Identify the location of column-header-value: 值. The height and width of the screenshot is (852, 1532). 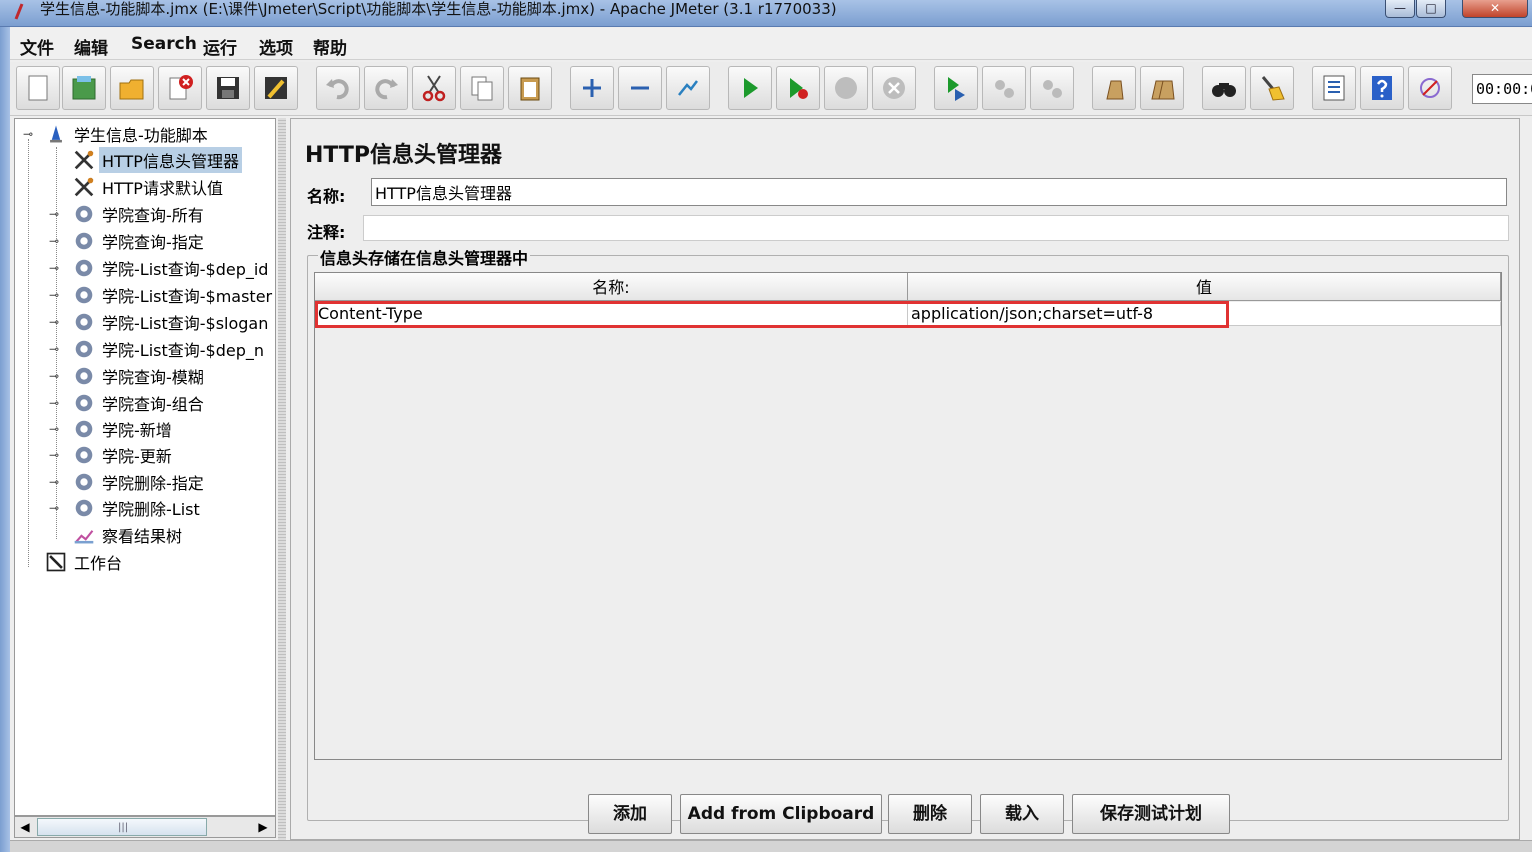
(1204, 287).